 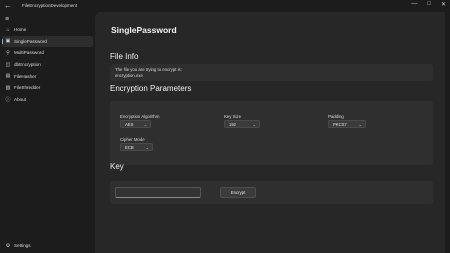 What do you see at coordinates (50, 5) in the screenshot?
I see `window-title: FileEncryptionDevelopment` at bounding box center [50, 5].